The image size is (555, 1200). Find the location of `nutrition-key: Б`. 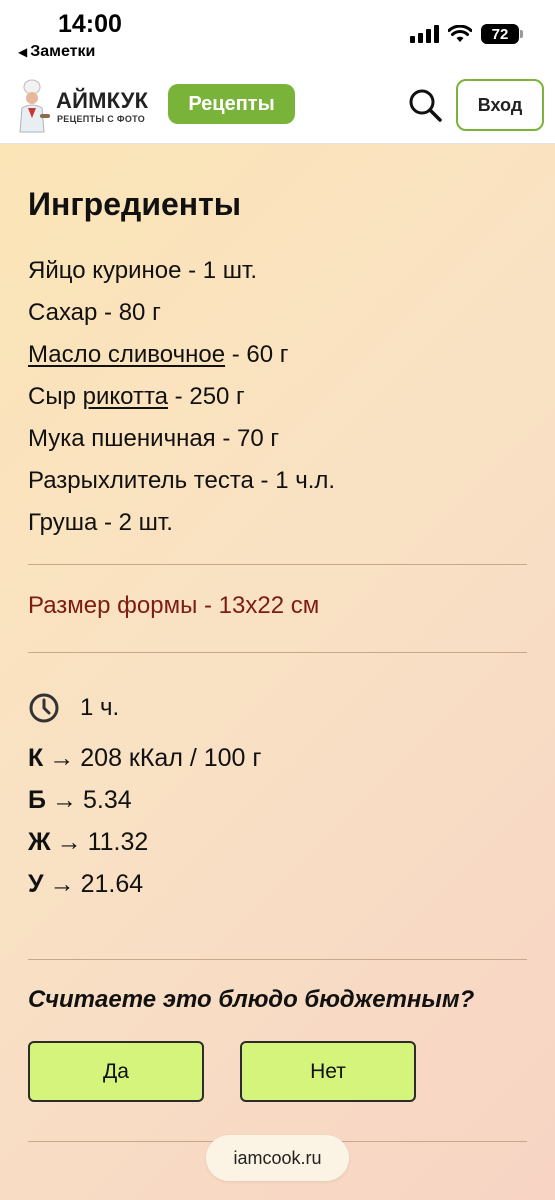

nutrition-key: Б is located at coordinates (37, 800).